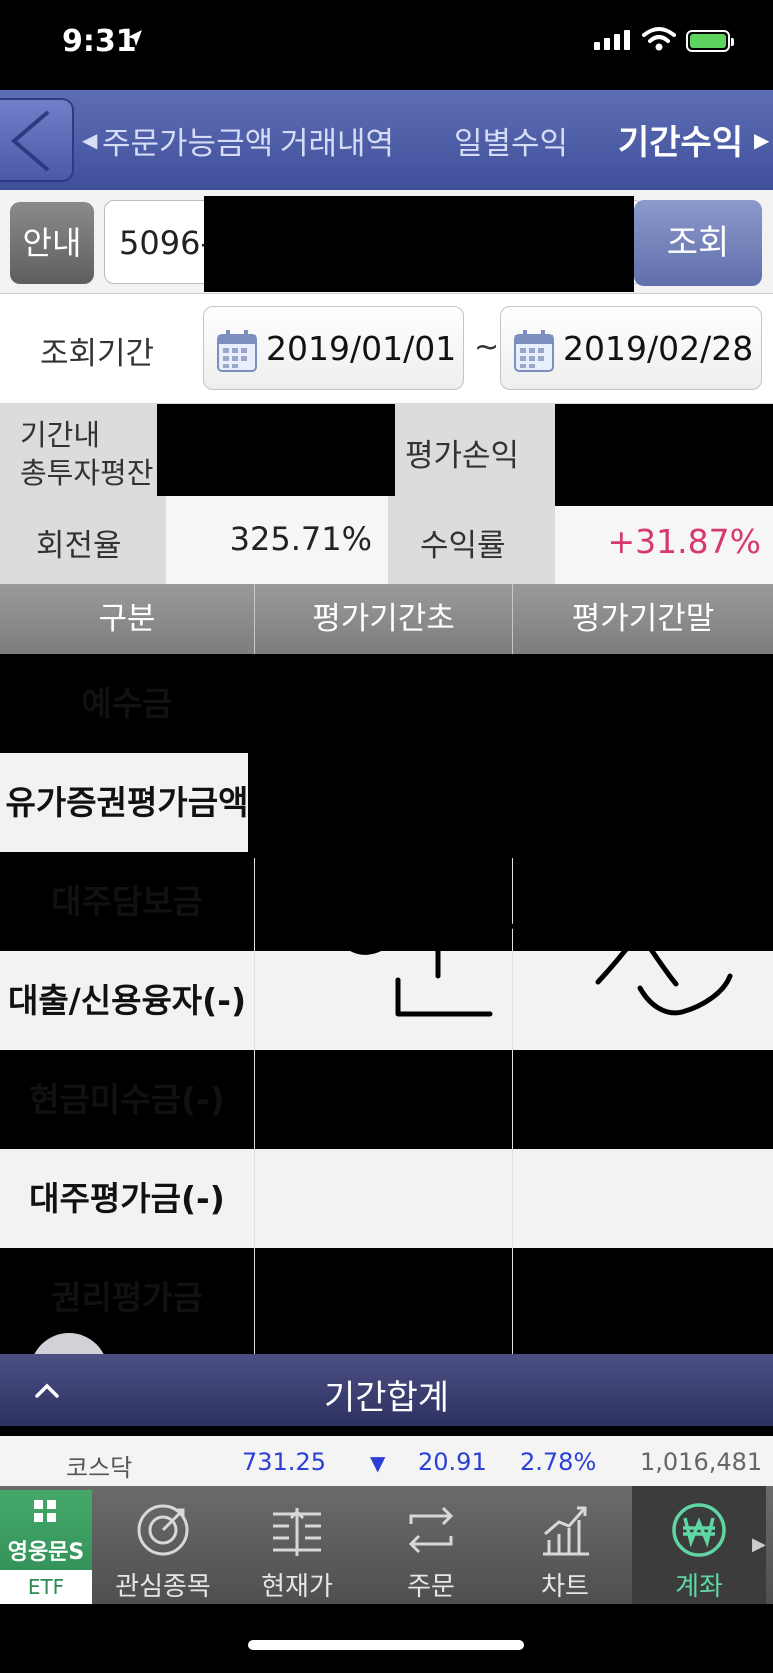 Image resolution: width=773 pixels, height=1673 pixels. What do you see at coordinates (297, 1532) in the screenshot?
I see `price-list-icon` at bounding box center [297, 1532].